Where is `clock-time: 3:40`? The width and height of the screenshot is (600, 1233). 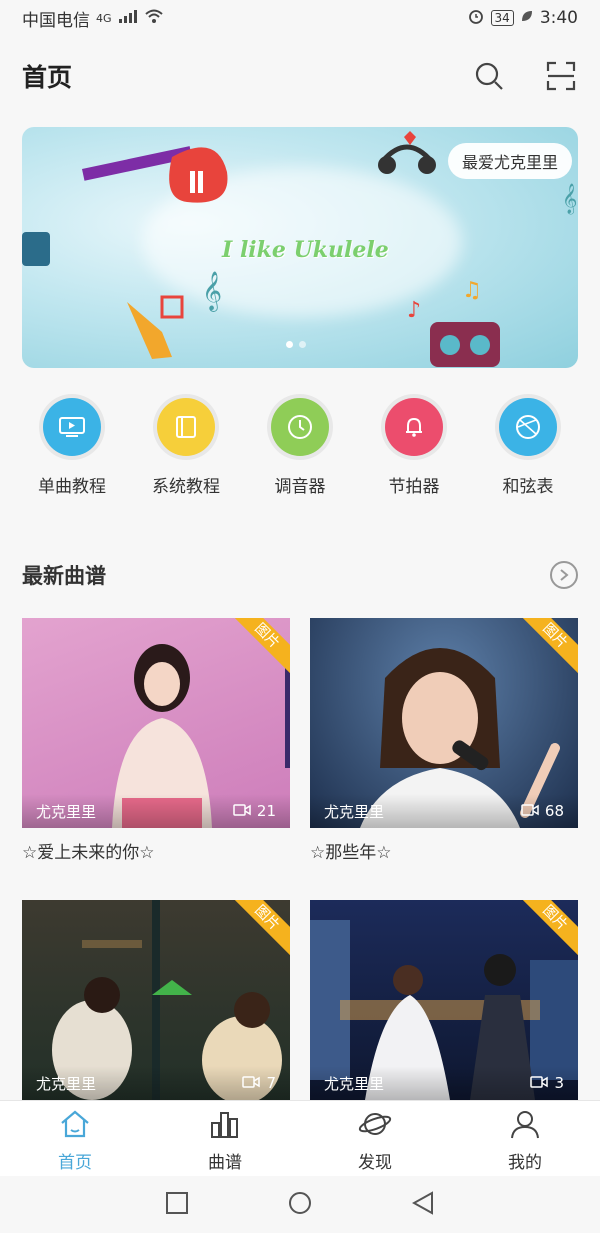 clock-time: 3:40 is located at coordinates (558, 18).